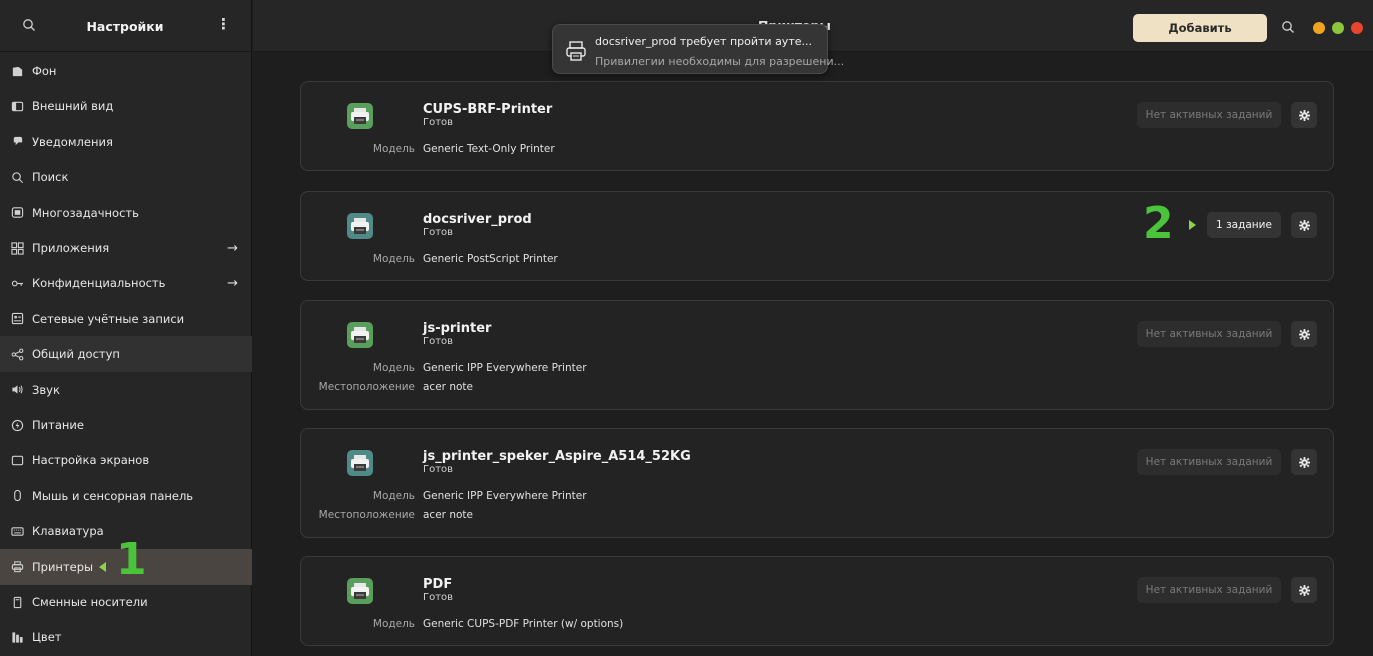 This screenshot has width=1373, height=656. What do you see at coordinates (223, 24) in the screenshot?
I see `menu-icon: ⋮` at bounding box center [223, 24].